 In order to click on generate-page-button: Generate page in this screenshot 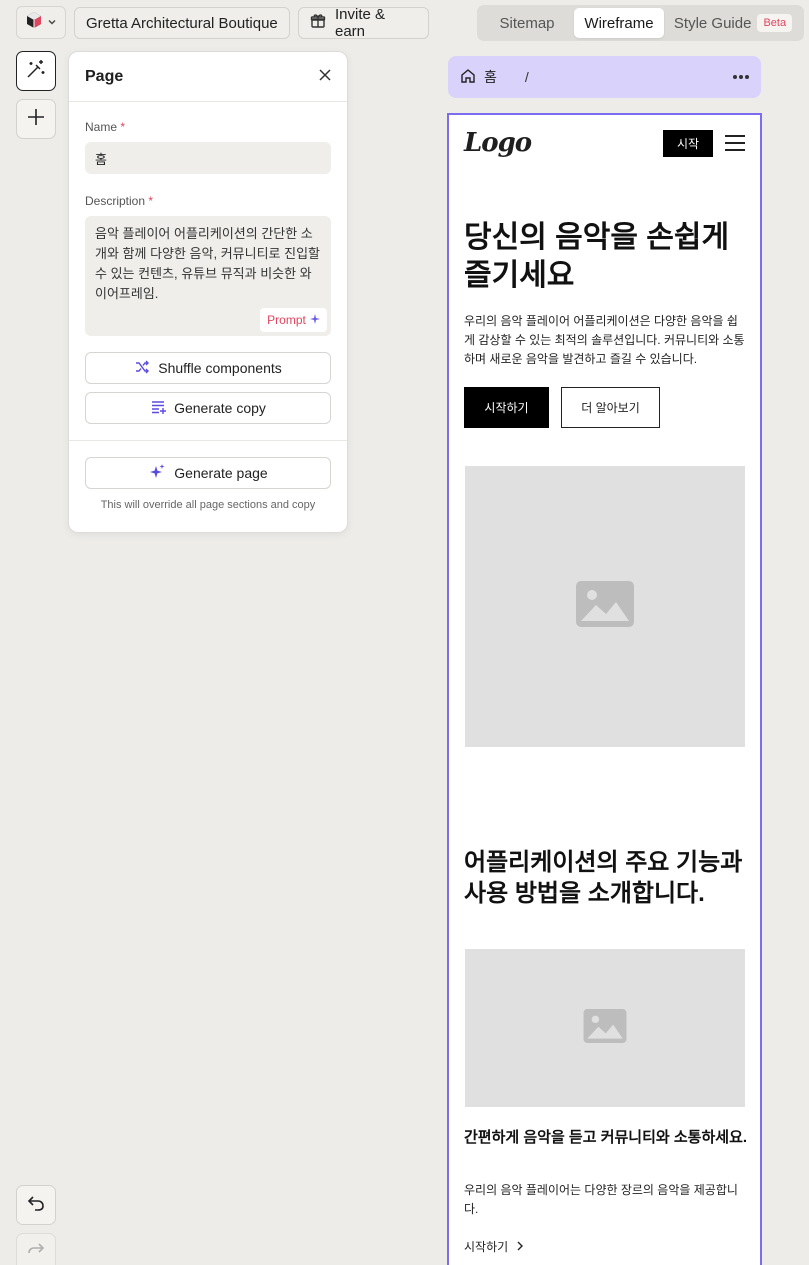, I will do `click(208, 473)`.